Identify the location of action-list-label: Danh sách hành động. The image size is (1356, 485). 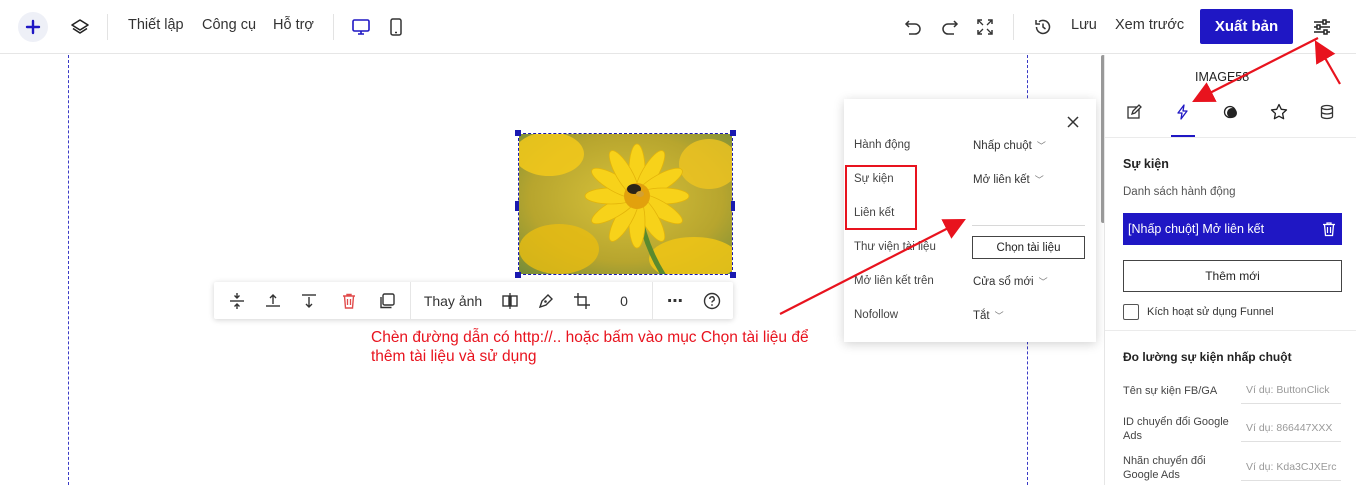
(1179, 192).